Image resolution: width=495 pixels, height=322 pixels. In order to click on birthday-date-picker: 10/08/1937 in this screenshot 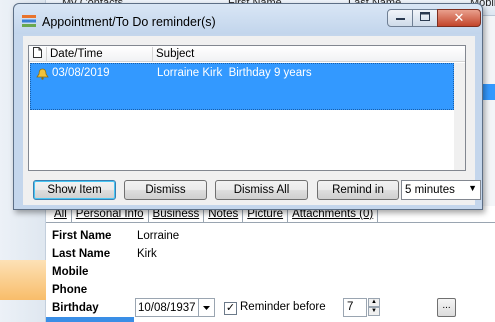, I will do `click(175, 307)`.